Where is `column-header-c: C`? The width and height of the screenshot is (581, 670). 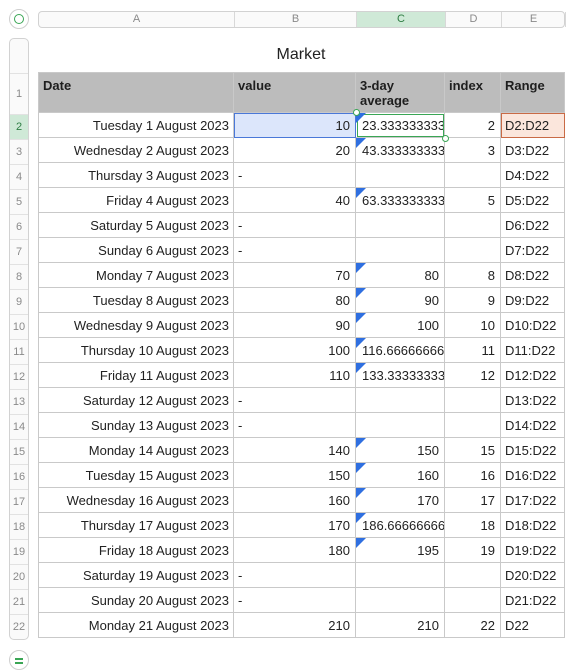 column-header-c: C is located at coordinates (401, 19).